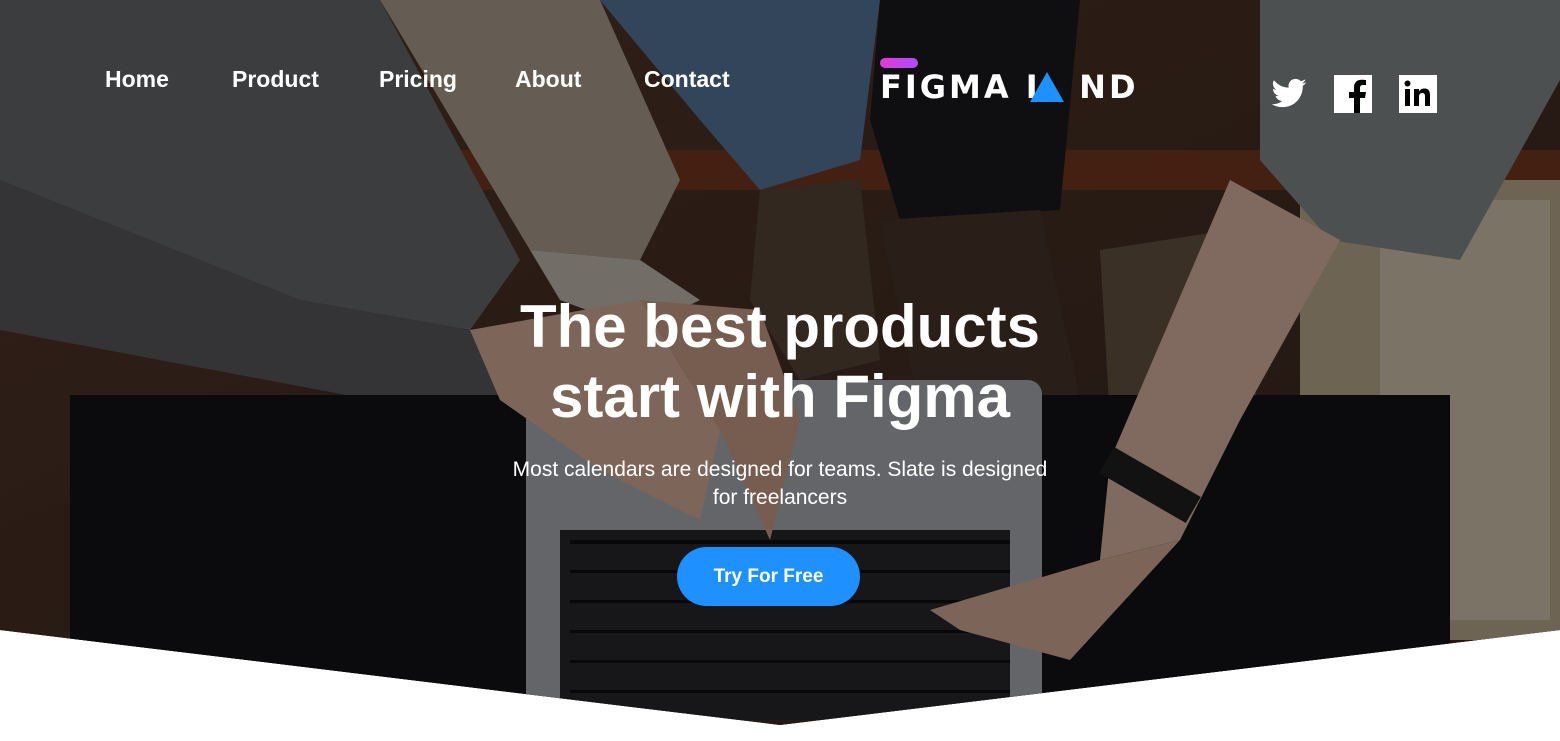  Describe the element at coordinates (1109, 87) in the screenshot. I see `logo-text-right: ND` at that location.